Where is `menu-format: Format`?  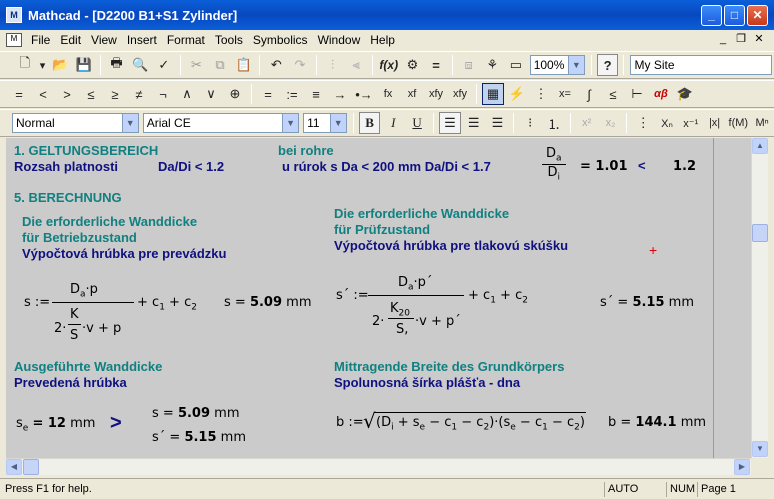
menu-format: Format is located at coordinates (186, 40).